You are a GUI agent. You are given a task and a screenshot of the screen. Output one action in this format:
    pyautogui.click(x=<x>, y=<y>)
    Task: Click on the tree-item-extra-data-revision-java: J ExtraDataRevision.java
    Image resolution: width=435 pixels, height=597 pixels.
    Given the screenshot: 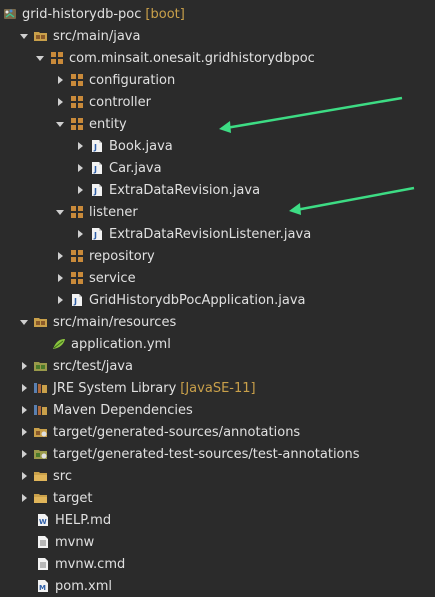 What is the action you would take?
    pyautogui.click(x=217, y=190)
    